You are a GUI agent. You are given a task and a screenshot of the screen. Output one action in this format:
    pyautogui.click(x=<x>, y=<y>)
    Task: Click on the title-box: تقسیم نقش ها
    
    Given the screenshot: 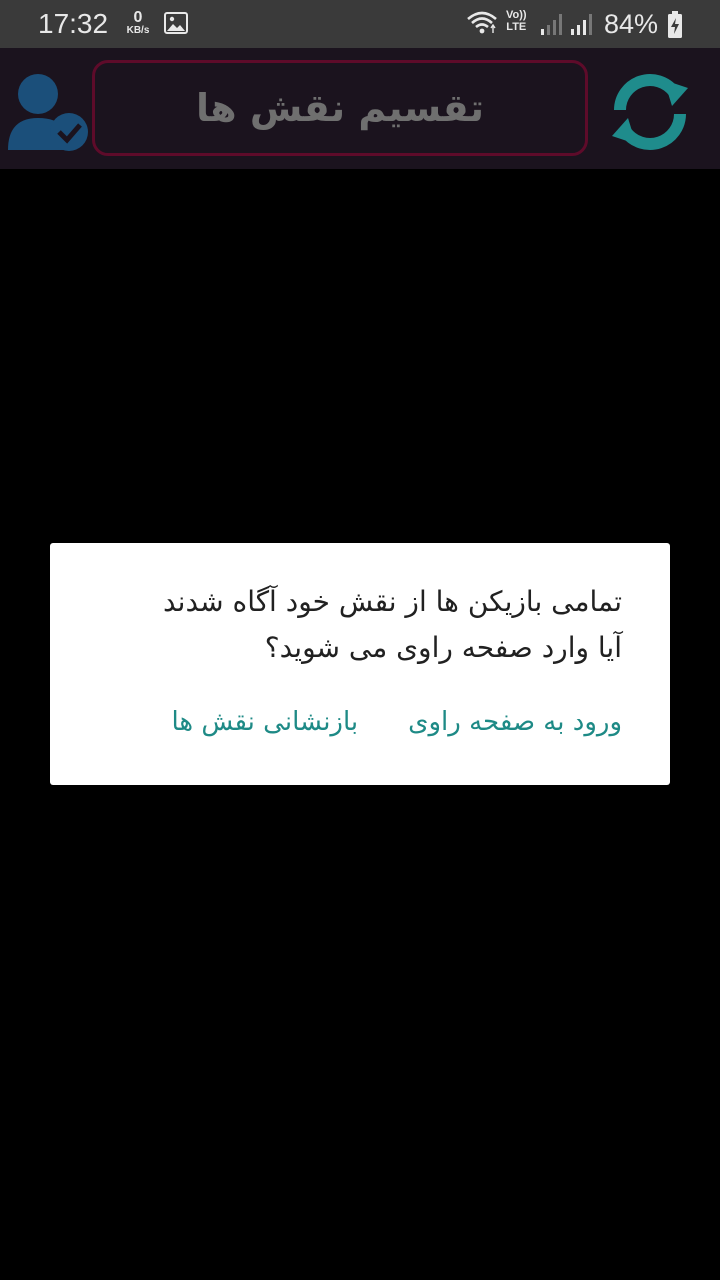 What is the action you would take?
    pyautogui.click(x=340, y=108)
    